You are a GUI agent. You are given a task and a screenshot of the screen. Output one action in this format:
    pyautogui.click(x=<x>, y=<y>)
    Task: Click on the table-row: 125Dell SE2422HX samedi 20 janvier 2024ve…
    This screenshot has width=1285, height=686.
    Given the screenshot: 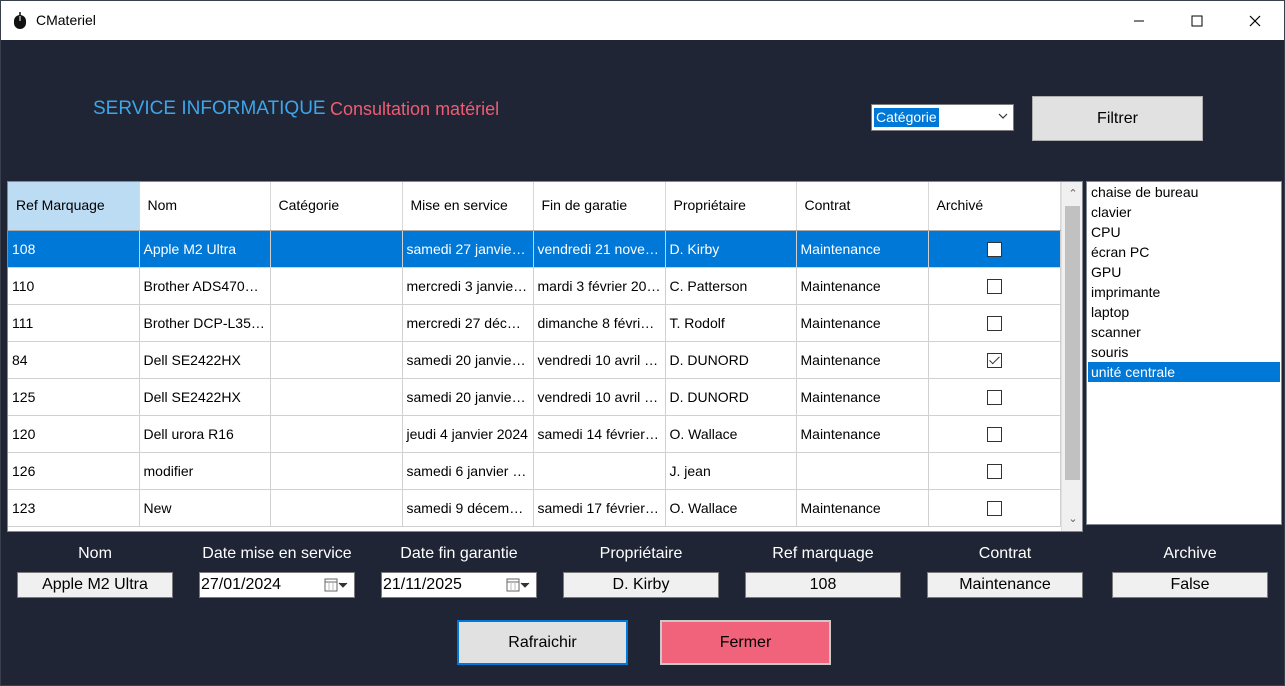 What is the action you would take?
    pyautogui.click(x=534, y=397)
    